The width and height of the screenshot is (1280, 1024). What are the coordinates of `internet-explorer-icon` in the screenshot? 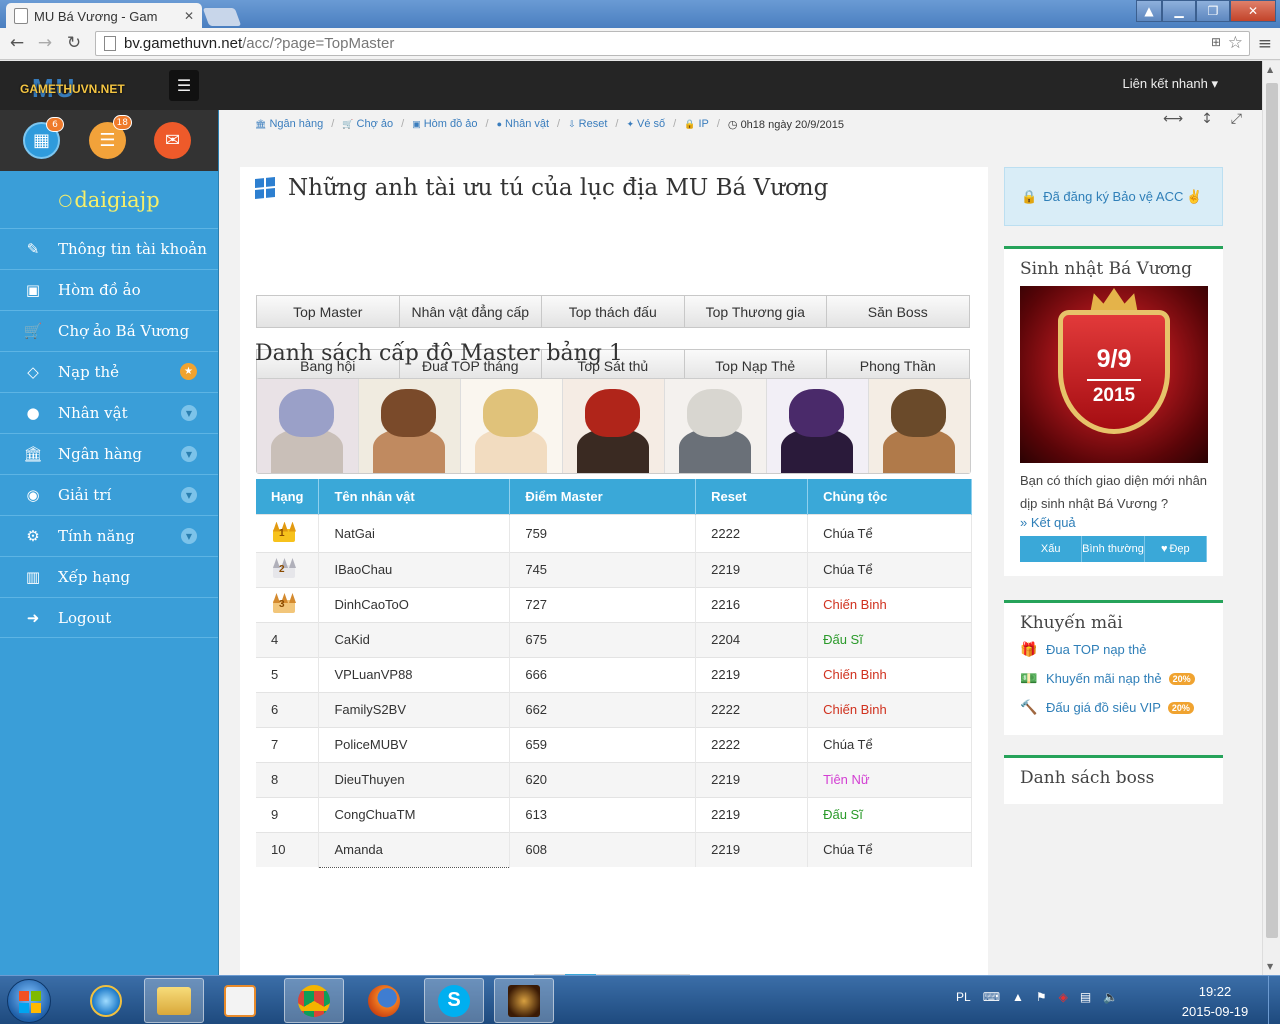 It's located at (106, 1000).